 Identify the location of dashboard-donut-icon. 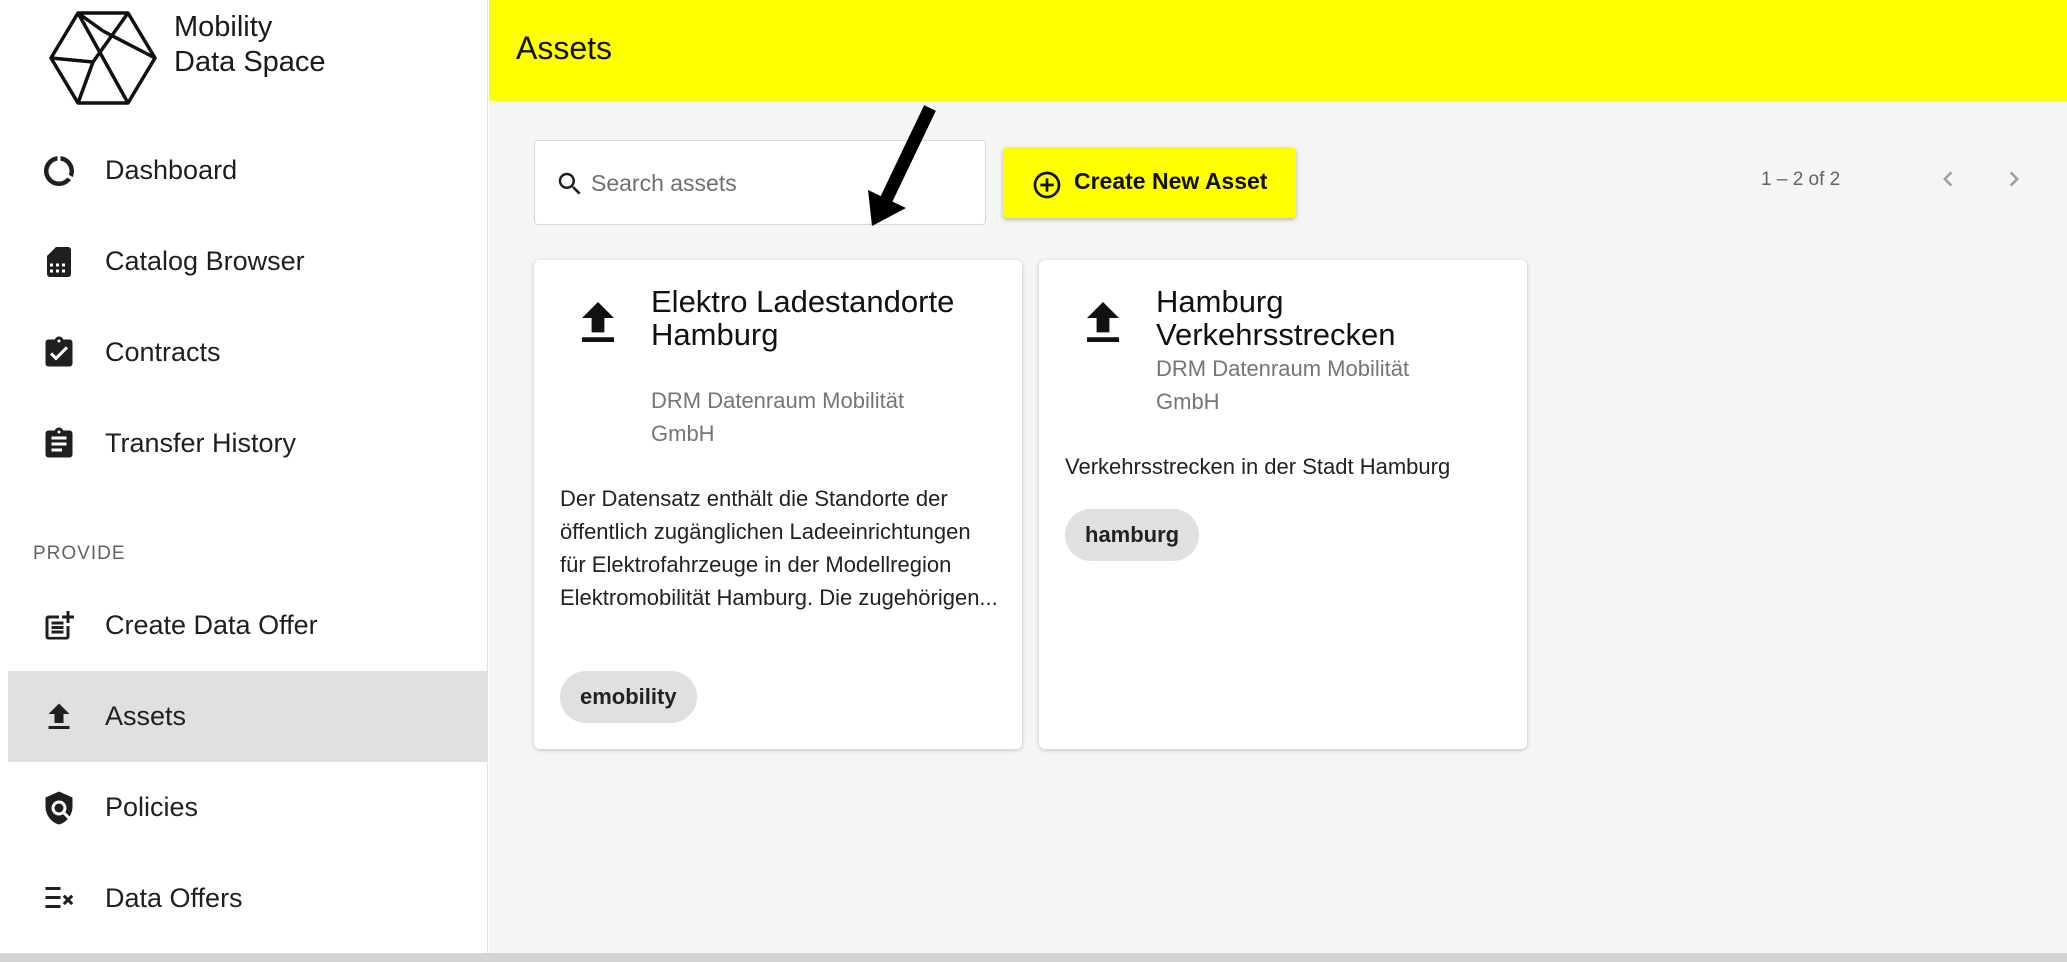
(59, 171).